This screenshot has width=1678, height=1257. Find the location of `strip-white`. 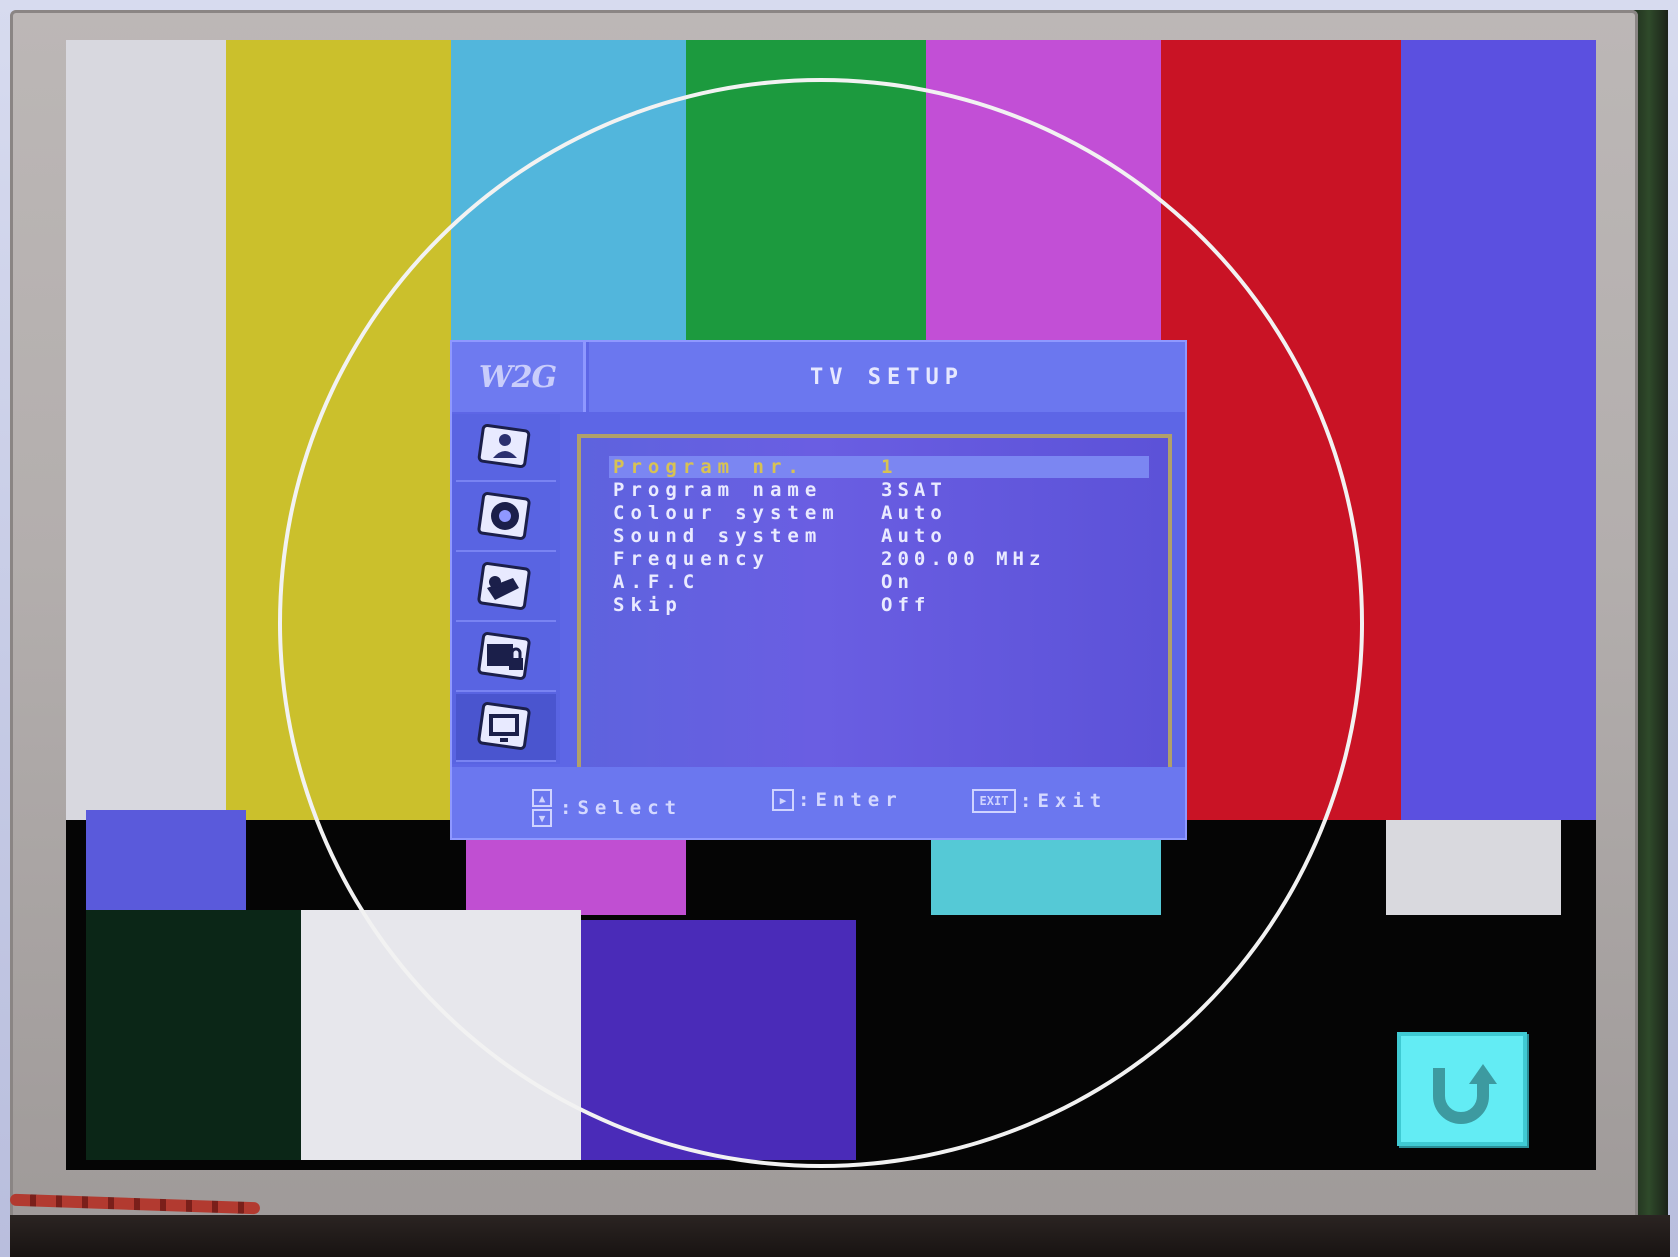

strip-white is located at coordinates (1473, 867).